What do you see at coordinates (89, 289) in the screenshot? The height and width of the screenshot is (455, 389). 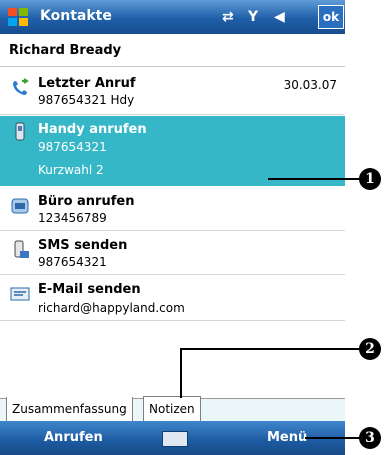 I see `item-label: E-Mail senden` at bounding box center [89, 289].